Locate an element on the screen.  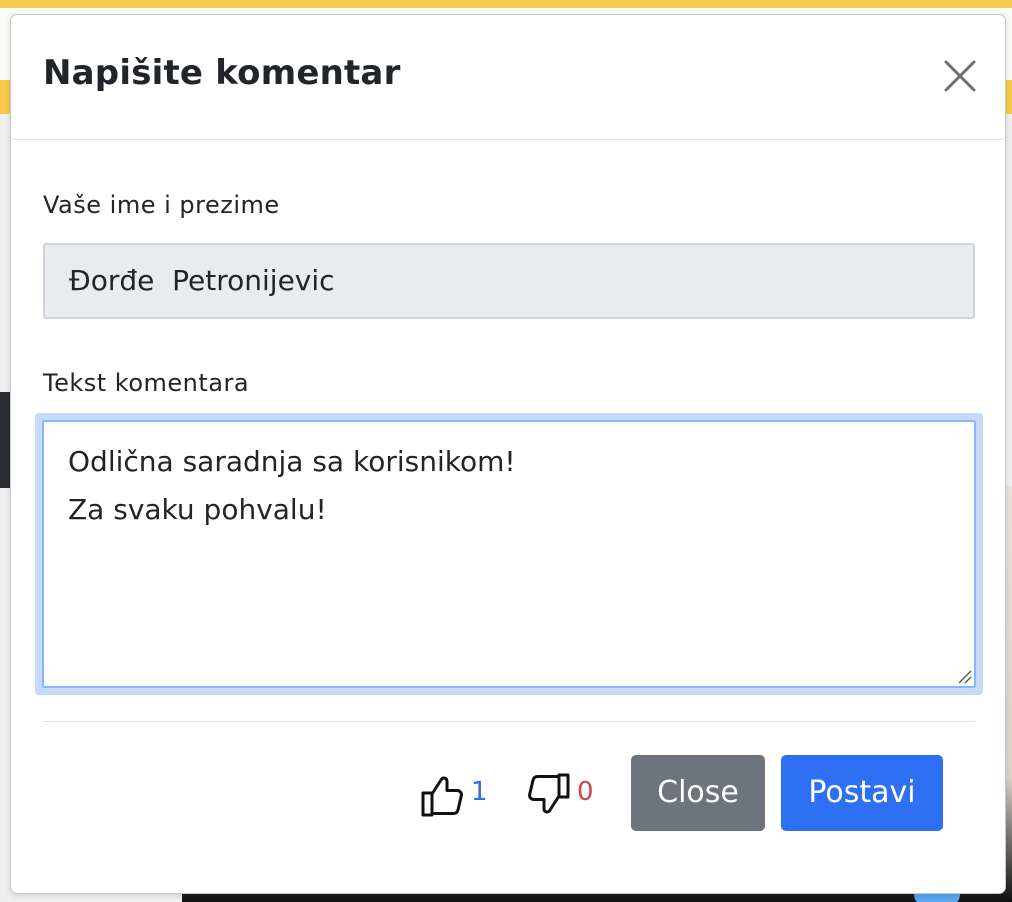
thumbs-up-icon is located at coordinates (442, 796).